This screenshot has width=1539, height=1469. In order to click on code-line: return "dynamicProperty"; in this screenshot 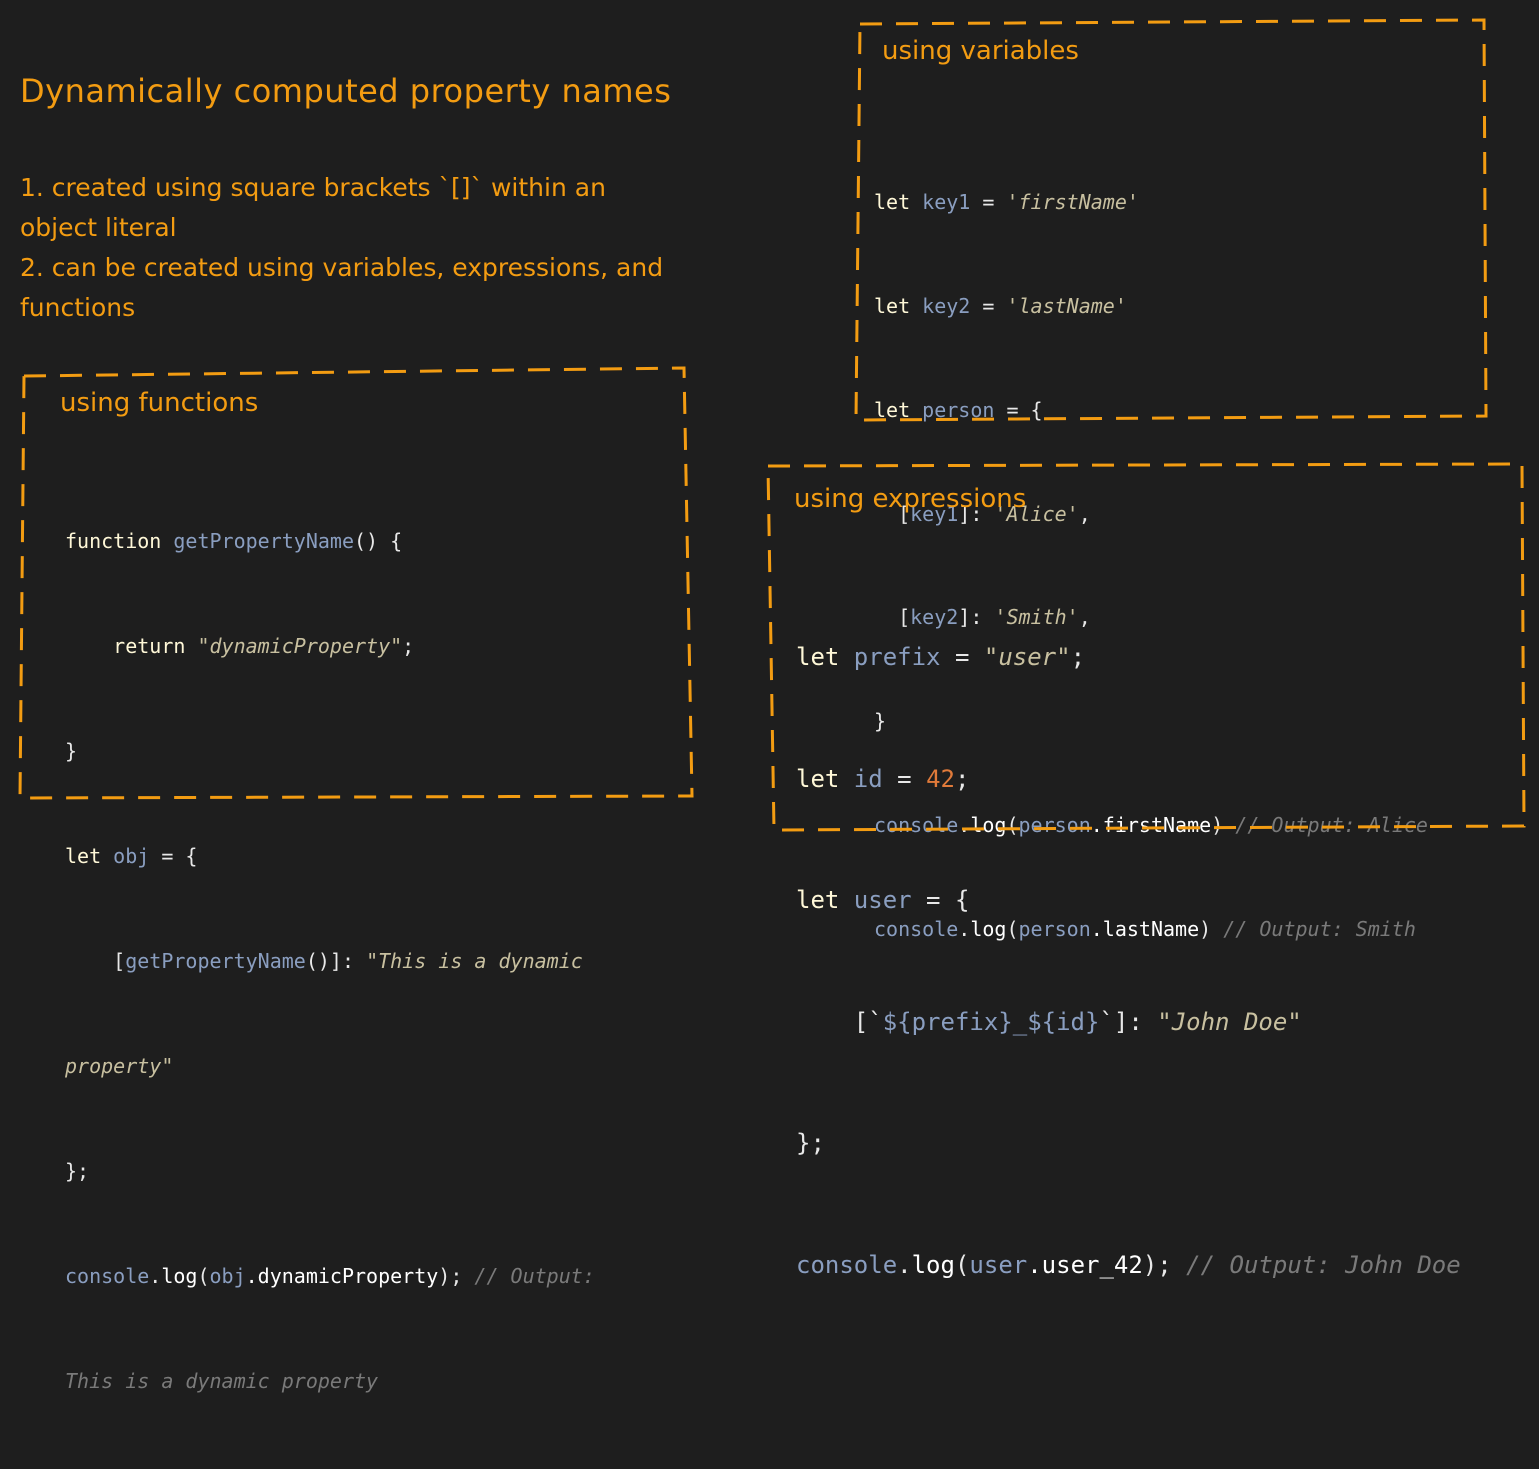, I will do `click(330, 646)`.